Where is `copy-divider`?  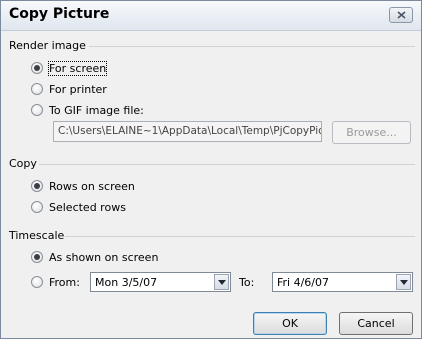 copy-divider is located at coordinates (227, 164).